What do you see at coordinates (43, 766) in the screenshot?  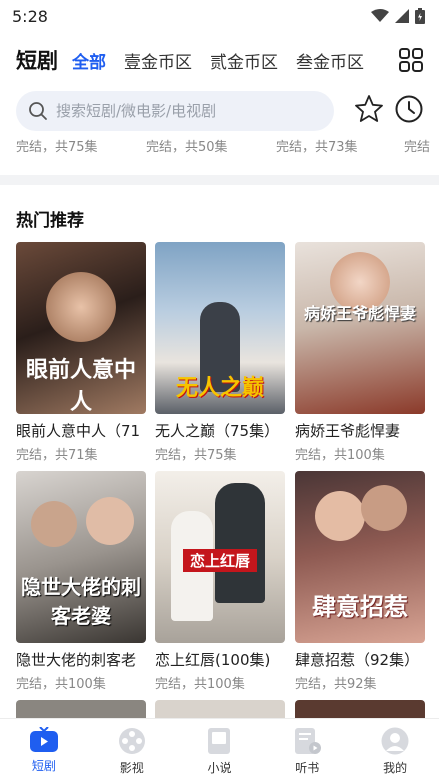 I see `nav-label: 短剧` at bounding box center [43, 766].